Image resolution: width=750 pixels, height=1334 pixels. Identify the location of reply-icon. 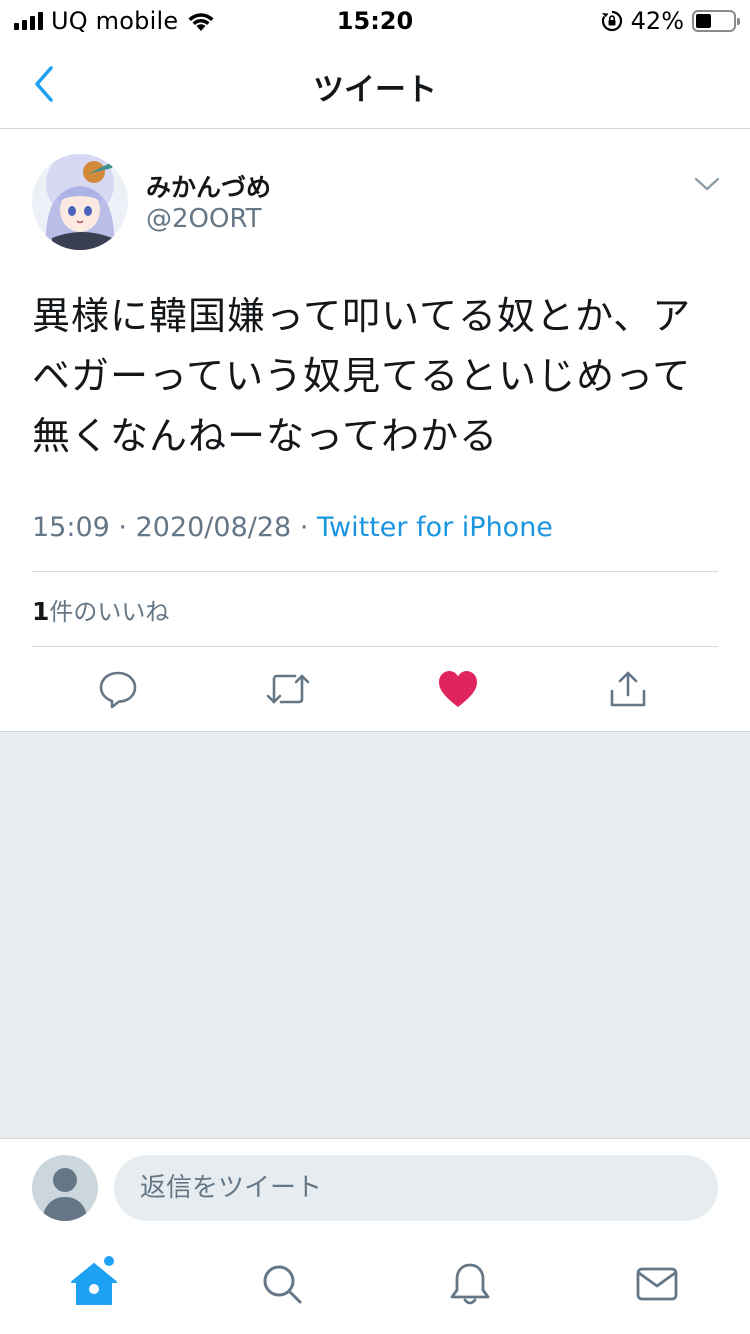
(118, 690).